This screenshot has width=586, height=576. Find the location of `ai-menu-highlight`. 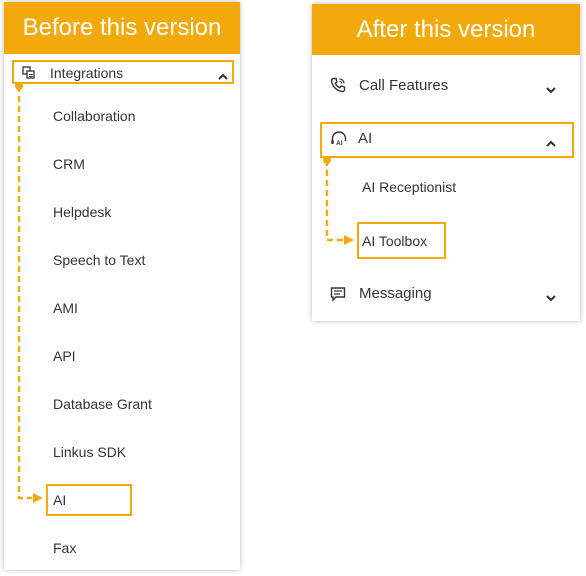

ai-menu-highlight is located at coordinates (447, 140).